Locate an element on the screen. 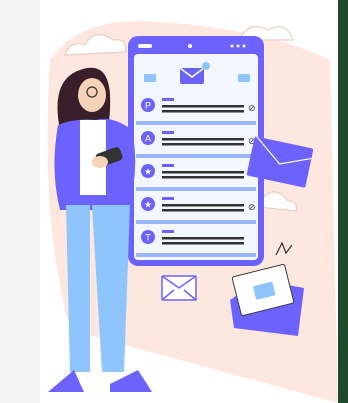 Image resolution: width=348 pixels, height=403 pixels. notification-dot is located at coordinates (206, 66).